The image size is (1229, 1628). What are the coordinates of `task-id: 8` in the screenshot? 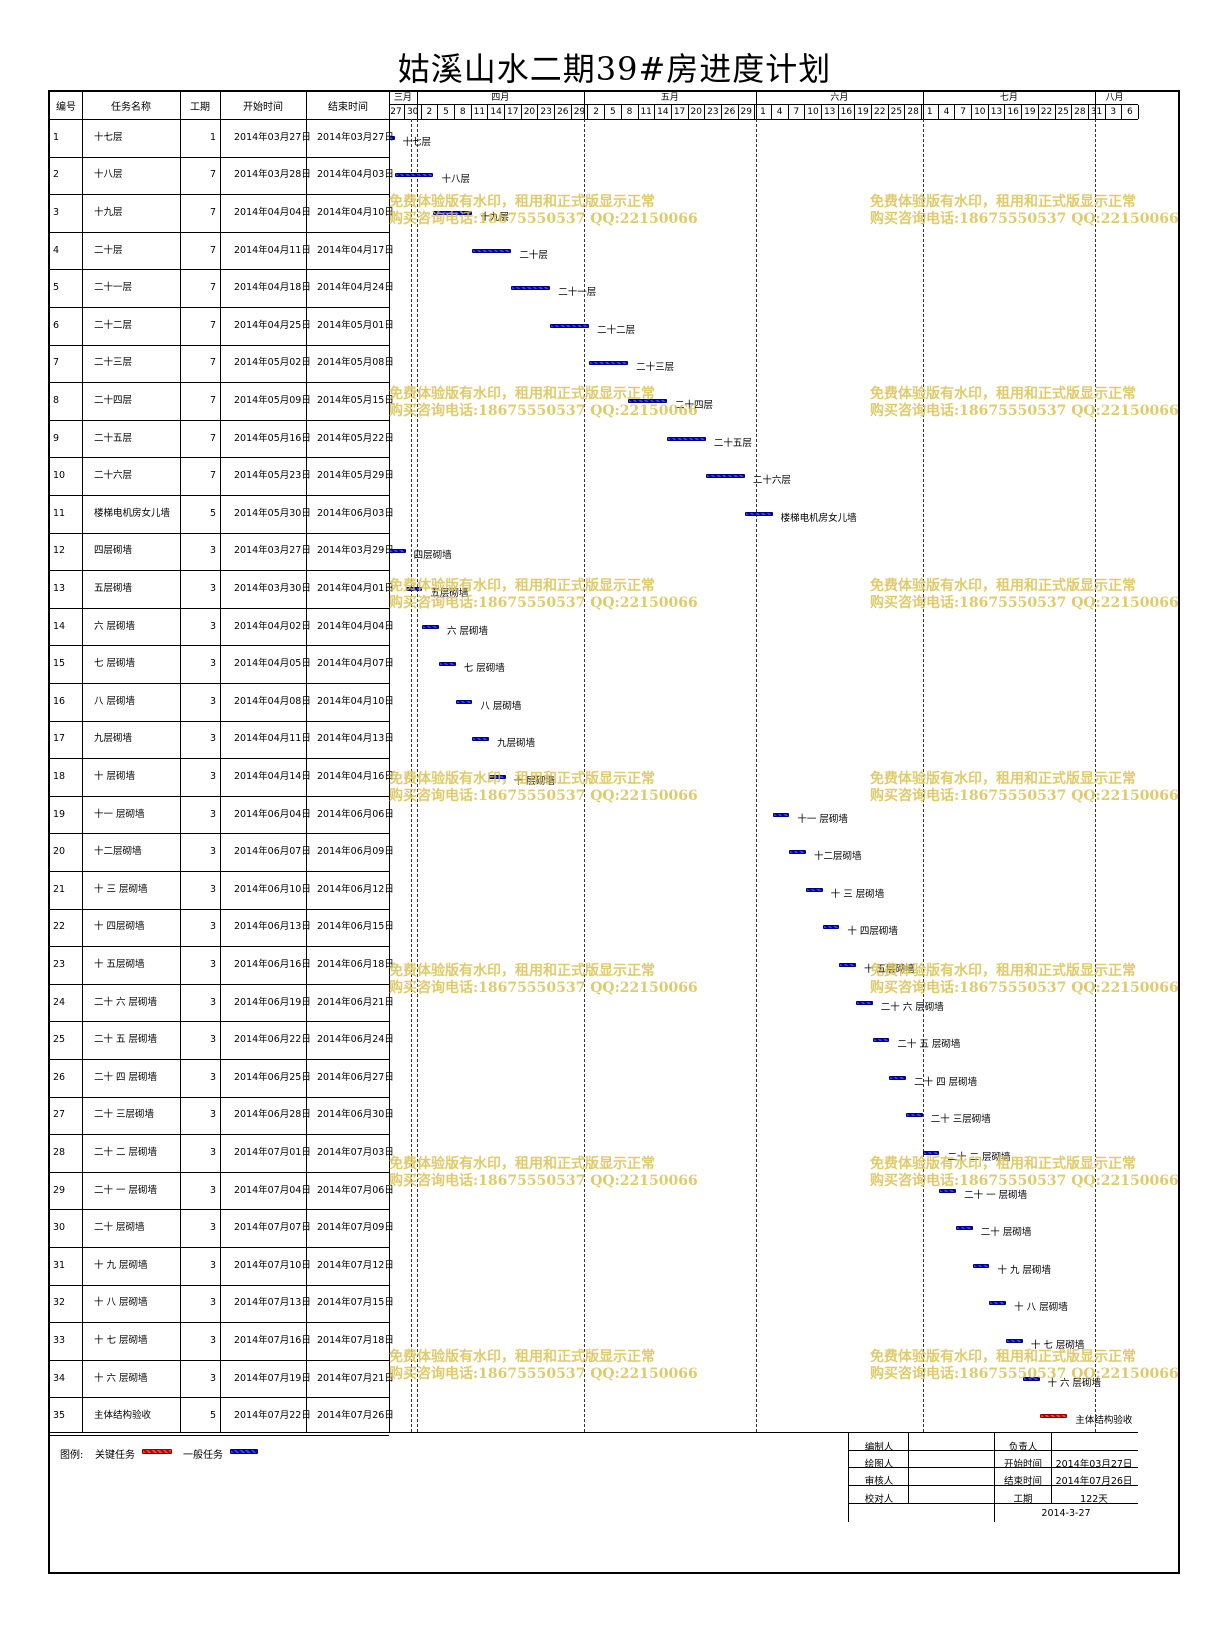 It's located at (56, 400).